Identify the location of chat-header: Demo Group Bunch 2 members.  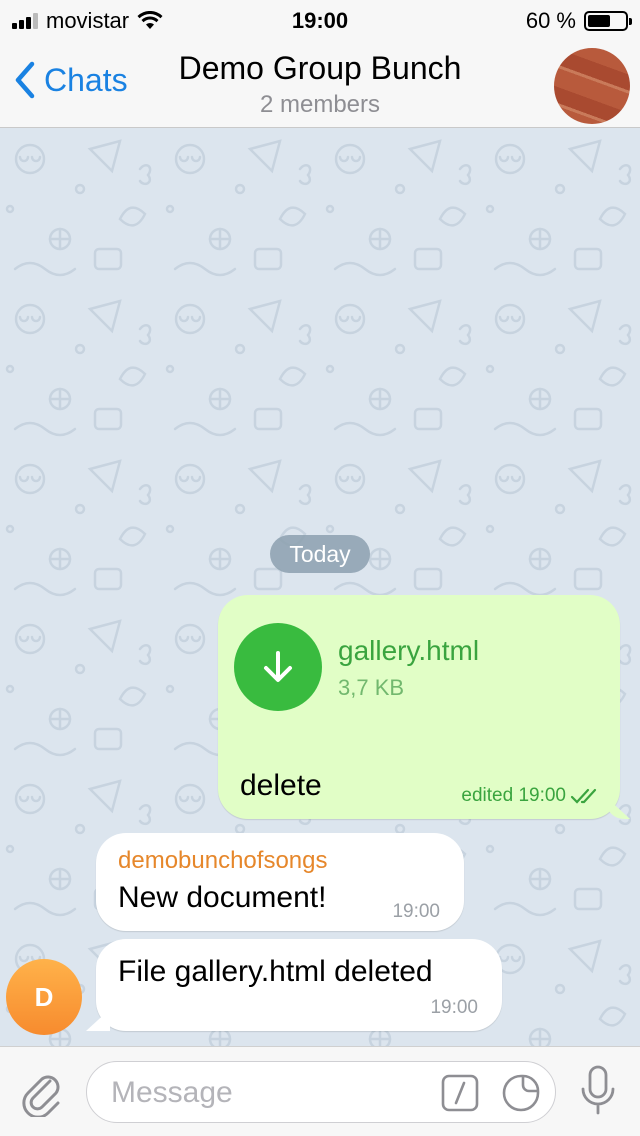
(320, 84).